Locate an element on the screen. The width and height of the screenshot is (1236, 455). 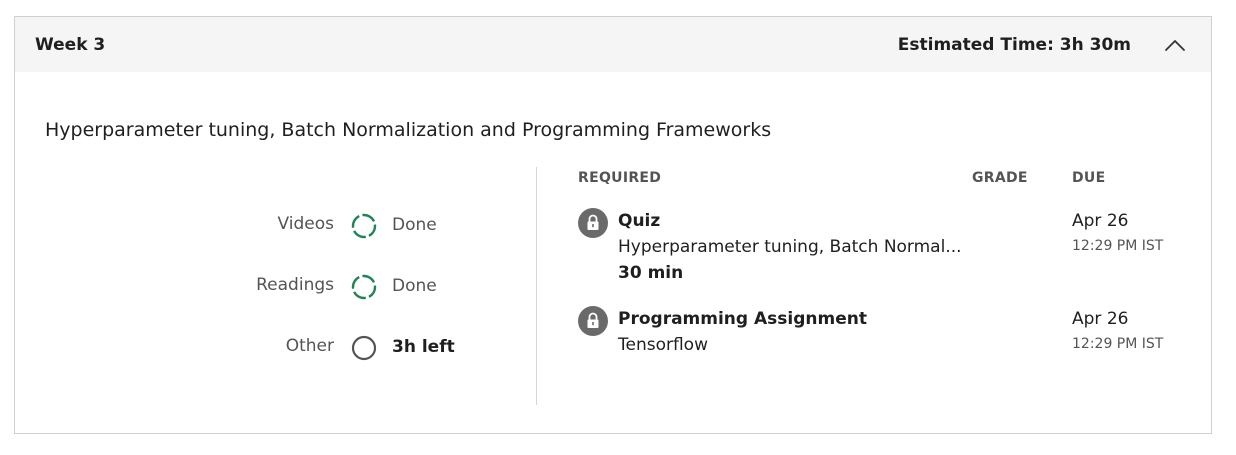
collapse-button is located at coordinates (1175, 45).